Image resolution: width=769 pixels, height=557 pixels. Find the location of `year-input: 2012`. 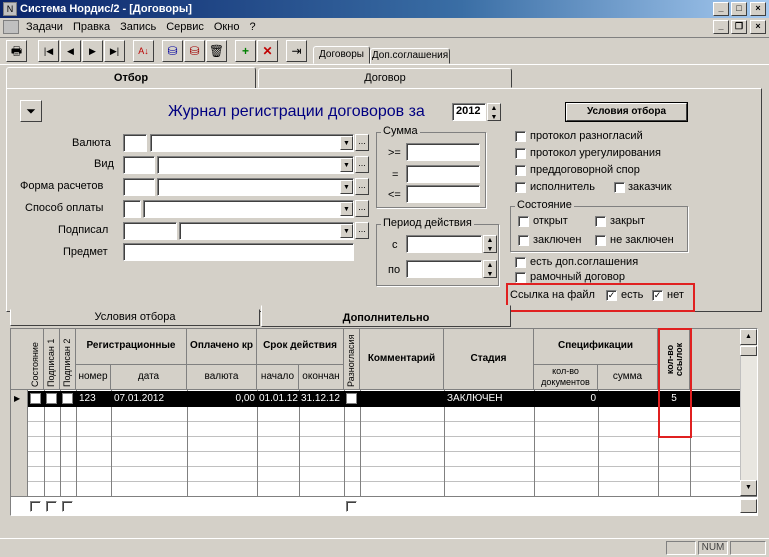

year-input: 2012 is located at coordinates (469, 112).